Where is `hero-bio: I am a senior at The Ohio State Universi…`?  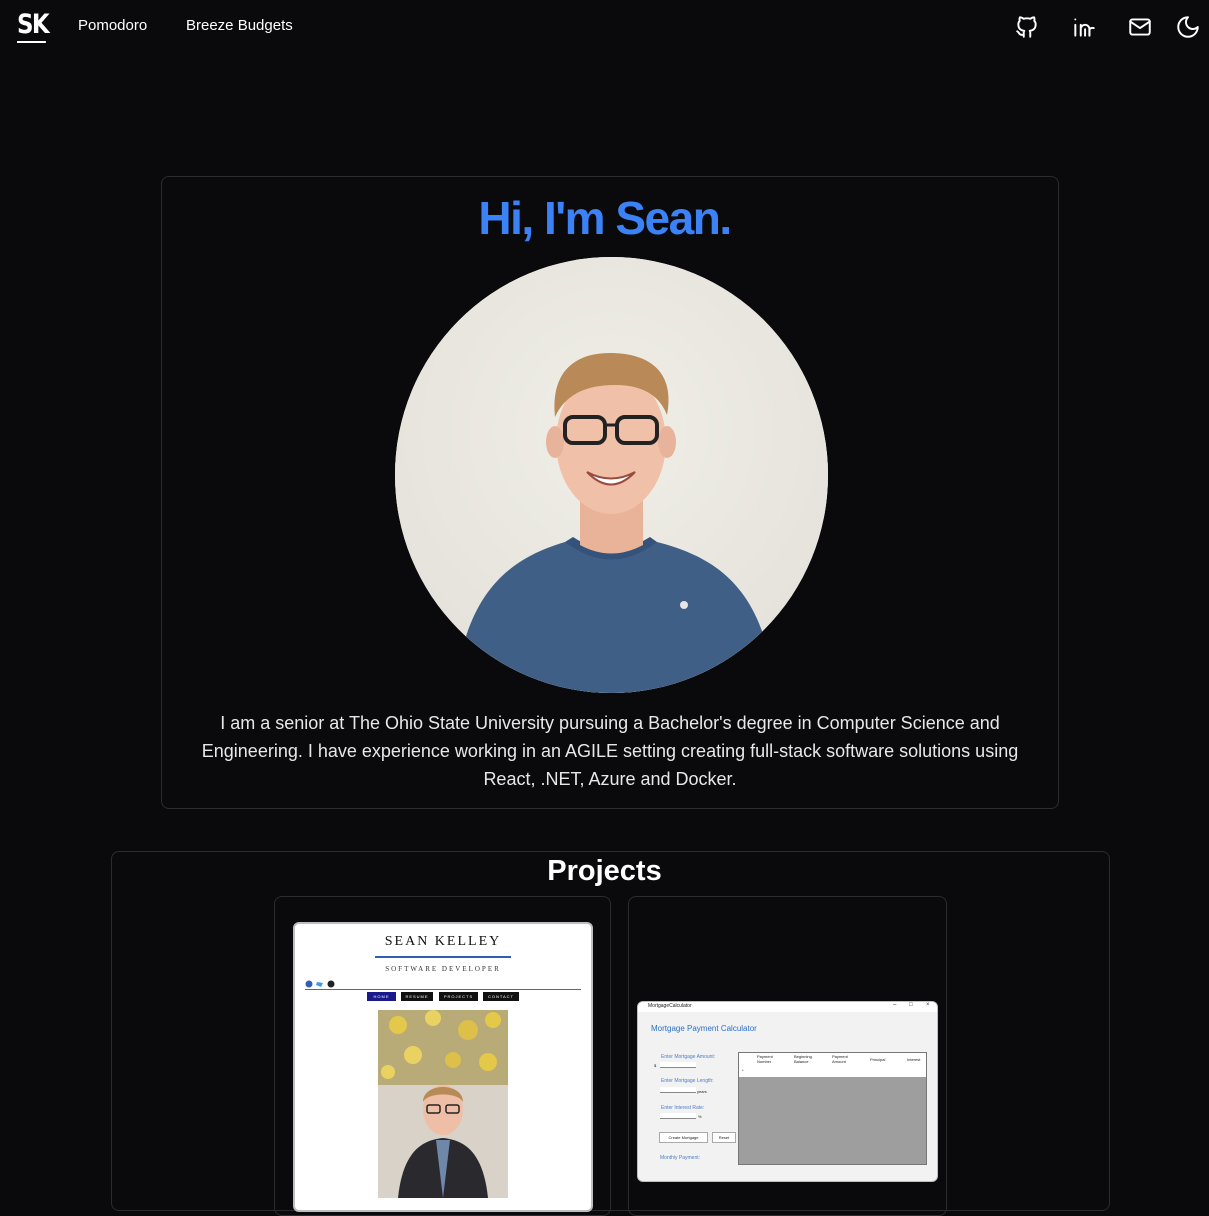 hero-bio: I am a senior at The Ohio State Universi… is located at coordinates (610, 751).